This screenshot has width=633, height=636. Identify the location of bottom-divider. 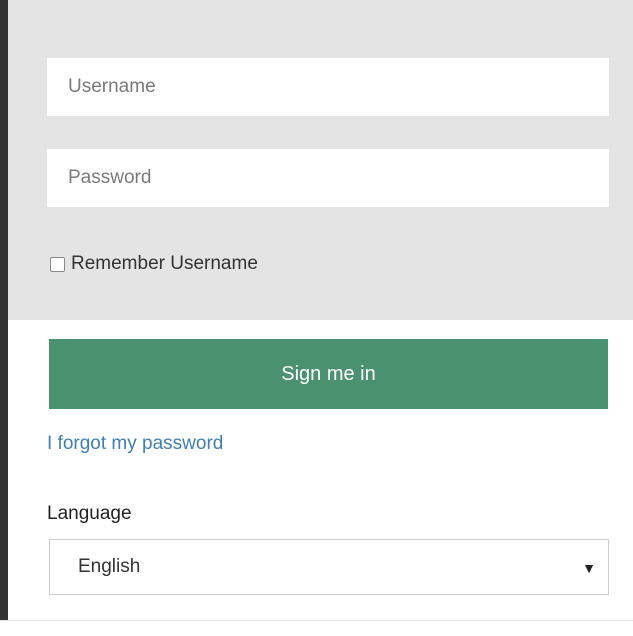
(316, 620).